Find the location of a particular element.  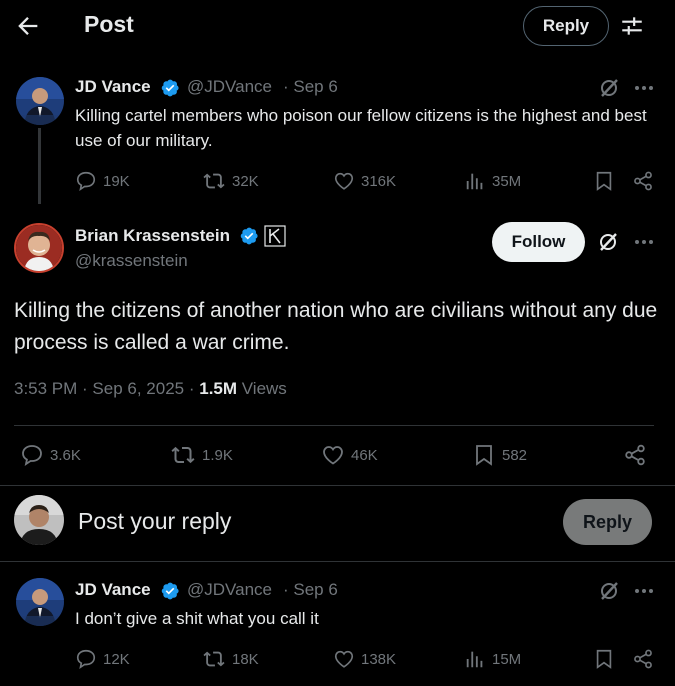

like-action: 316K is located at coordinates (364, 181).